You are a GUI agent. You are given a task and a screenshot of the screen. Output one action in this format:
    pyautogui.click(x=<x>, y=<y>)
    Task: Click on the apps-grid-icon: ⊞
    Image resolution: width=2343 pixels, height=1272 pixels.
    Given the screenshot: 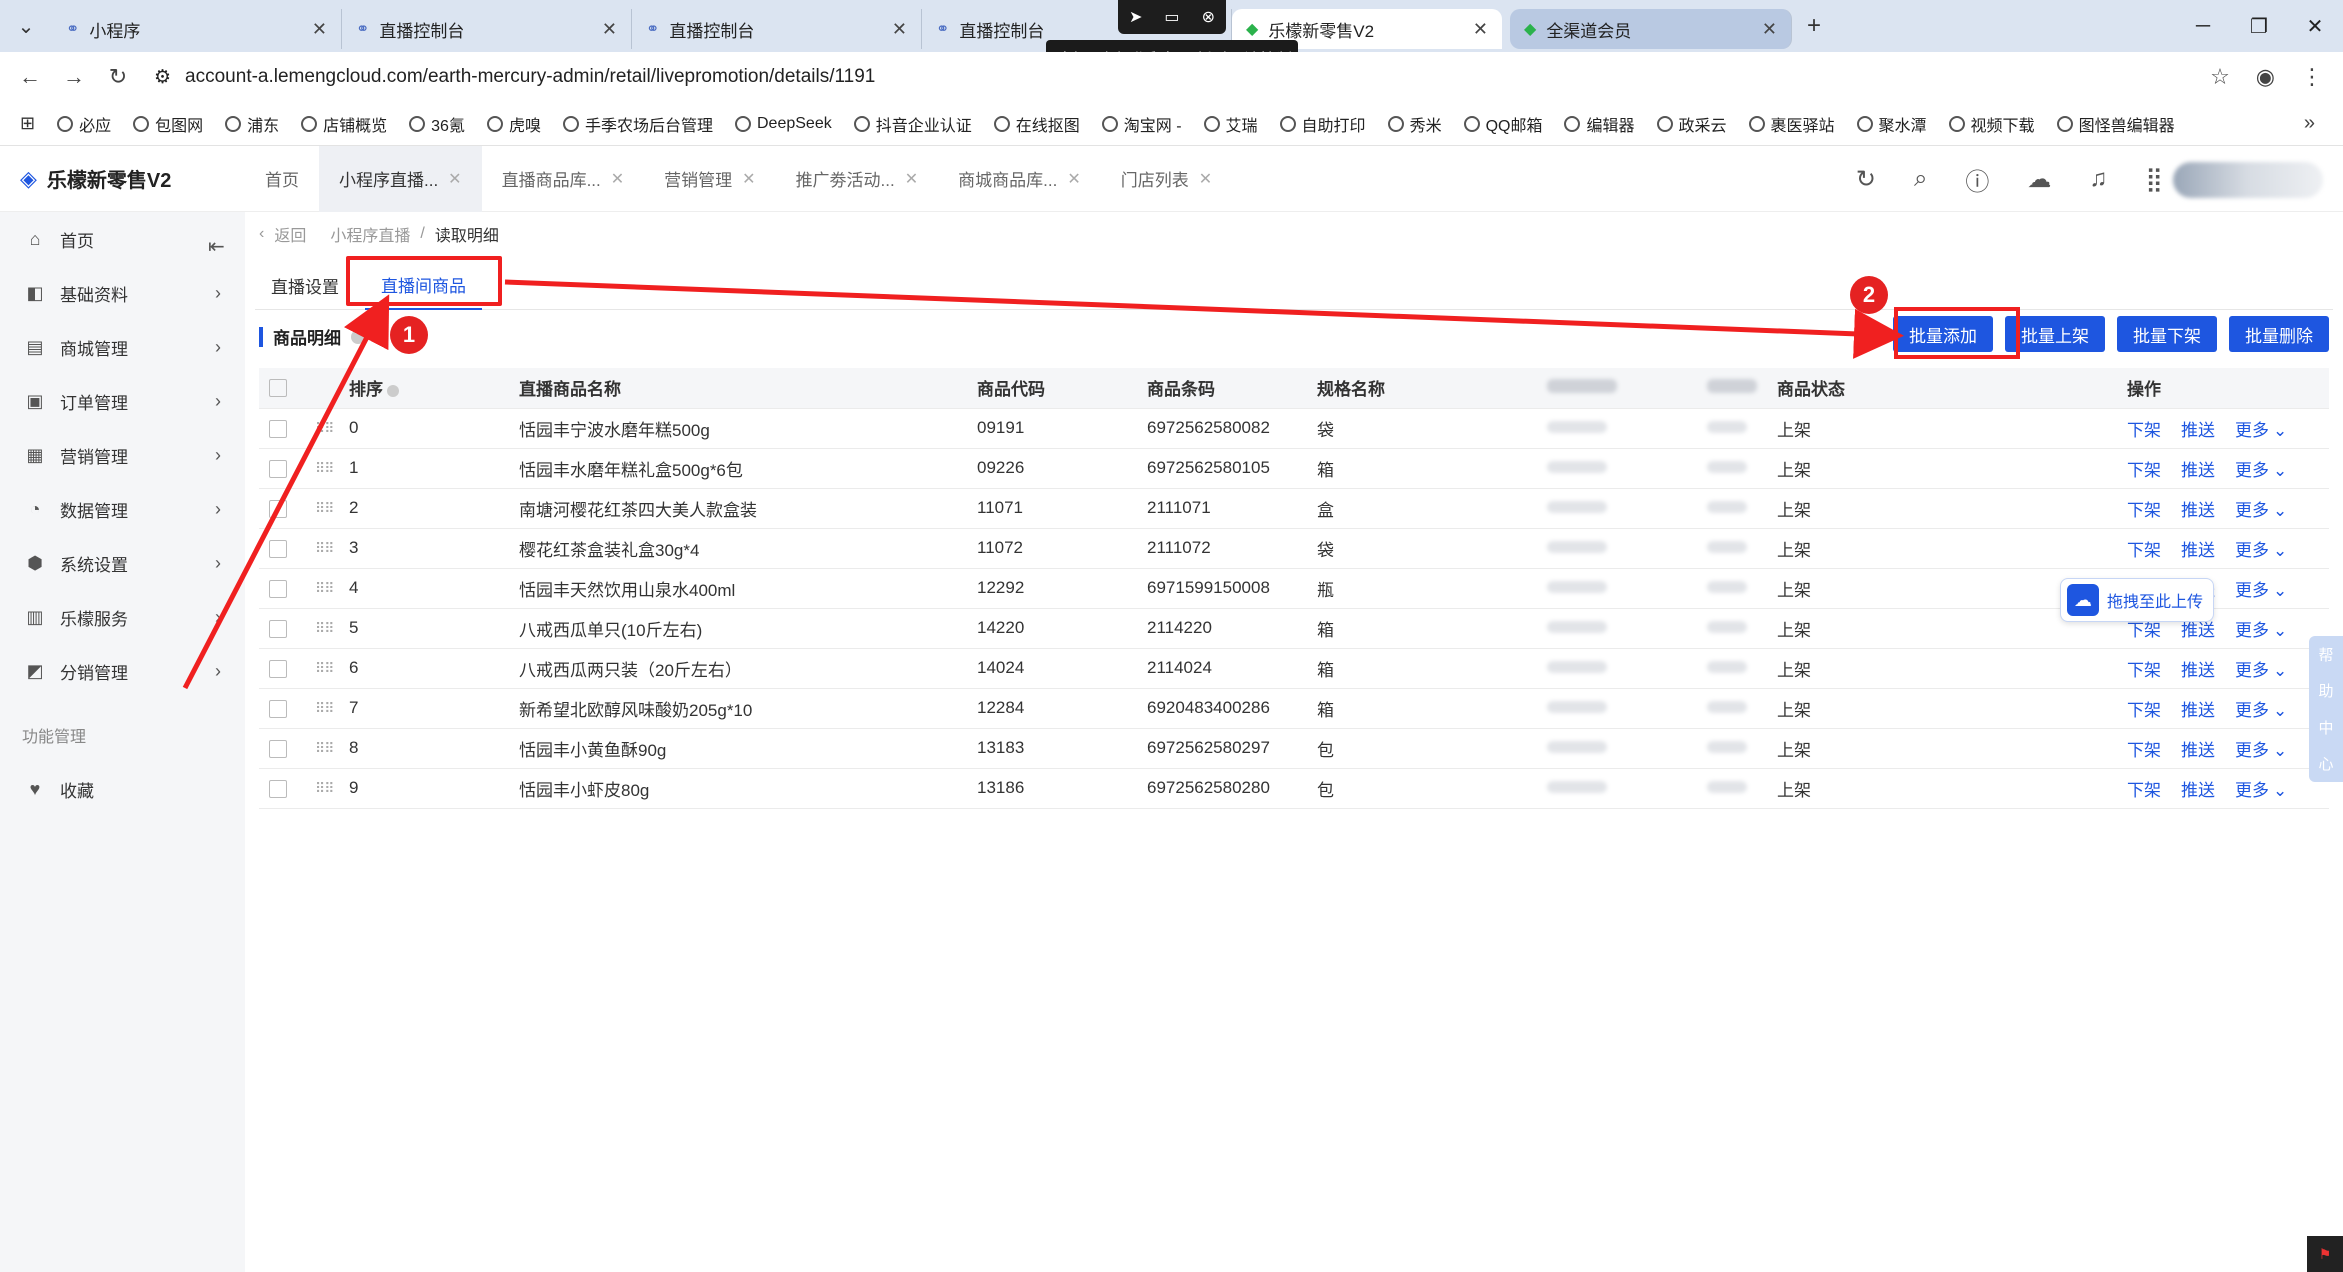 What is the action you would take?
    pyautogui.click(x=27, y=123)
    